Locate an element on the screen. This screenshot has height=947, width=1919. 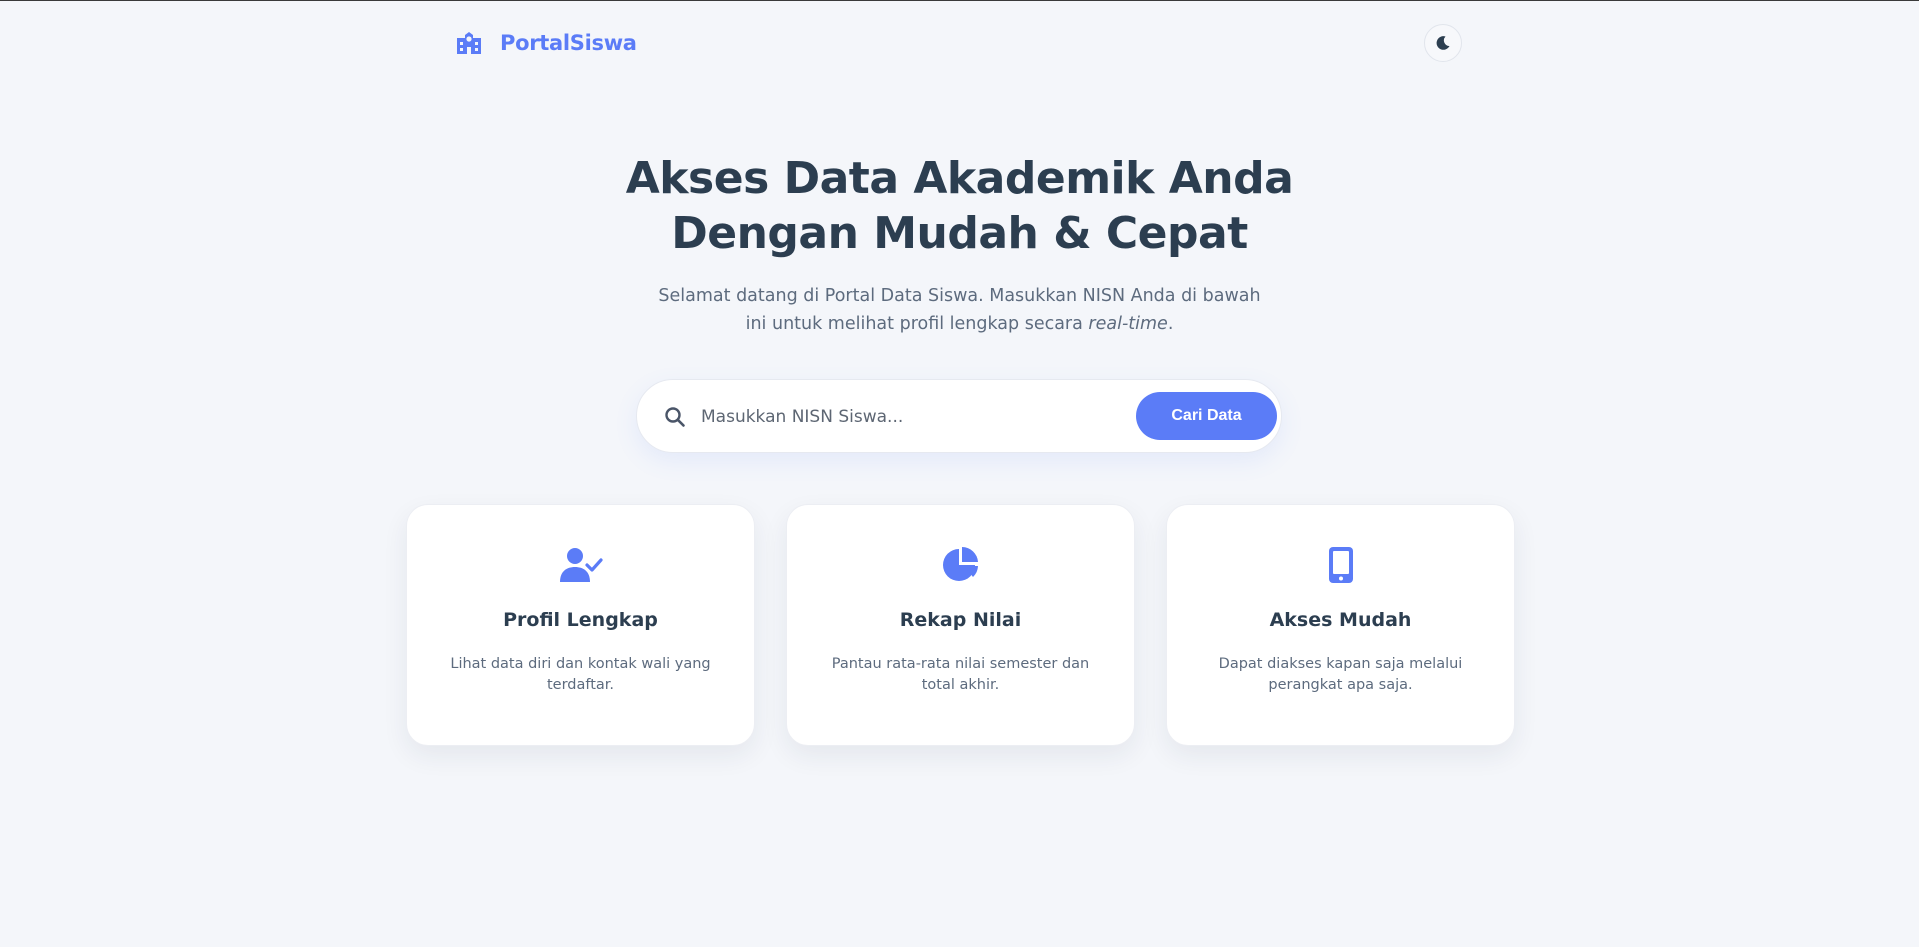
pie-chart-icon is located at coordinates (960, 564).